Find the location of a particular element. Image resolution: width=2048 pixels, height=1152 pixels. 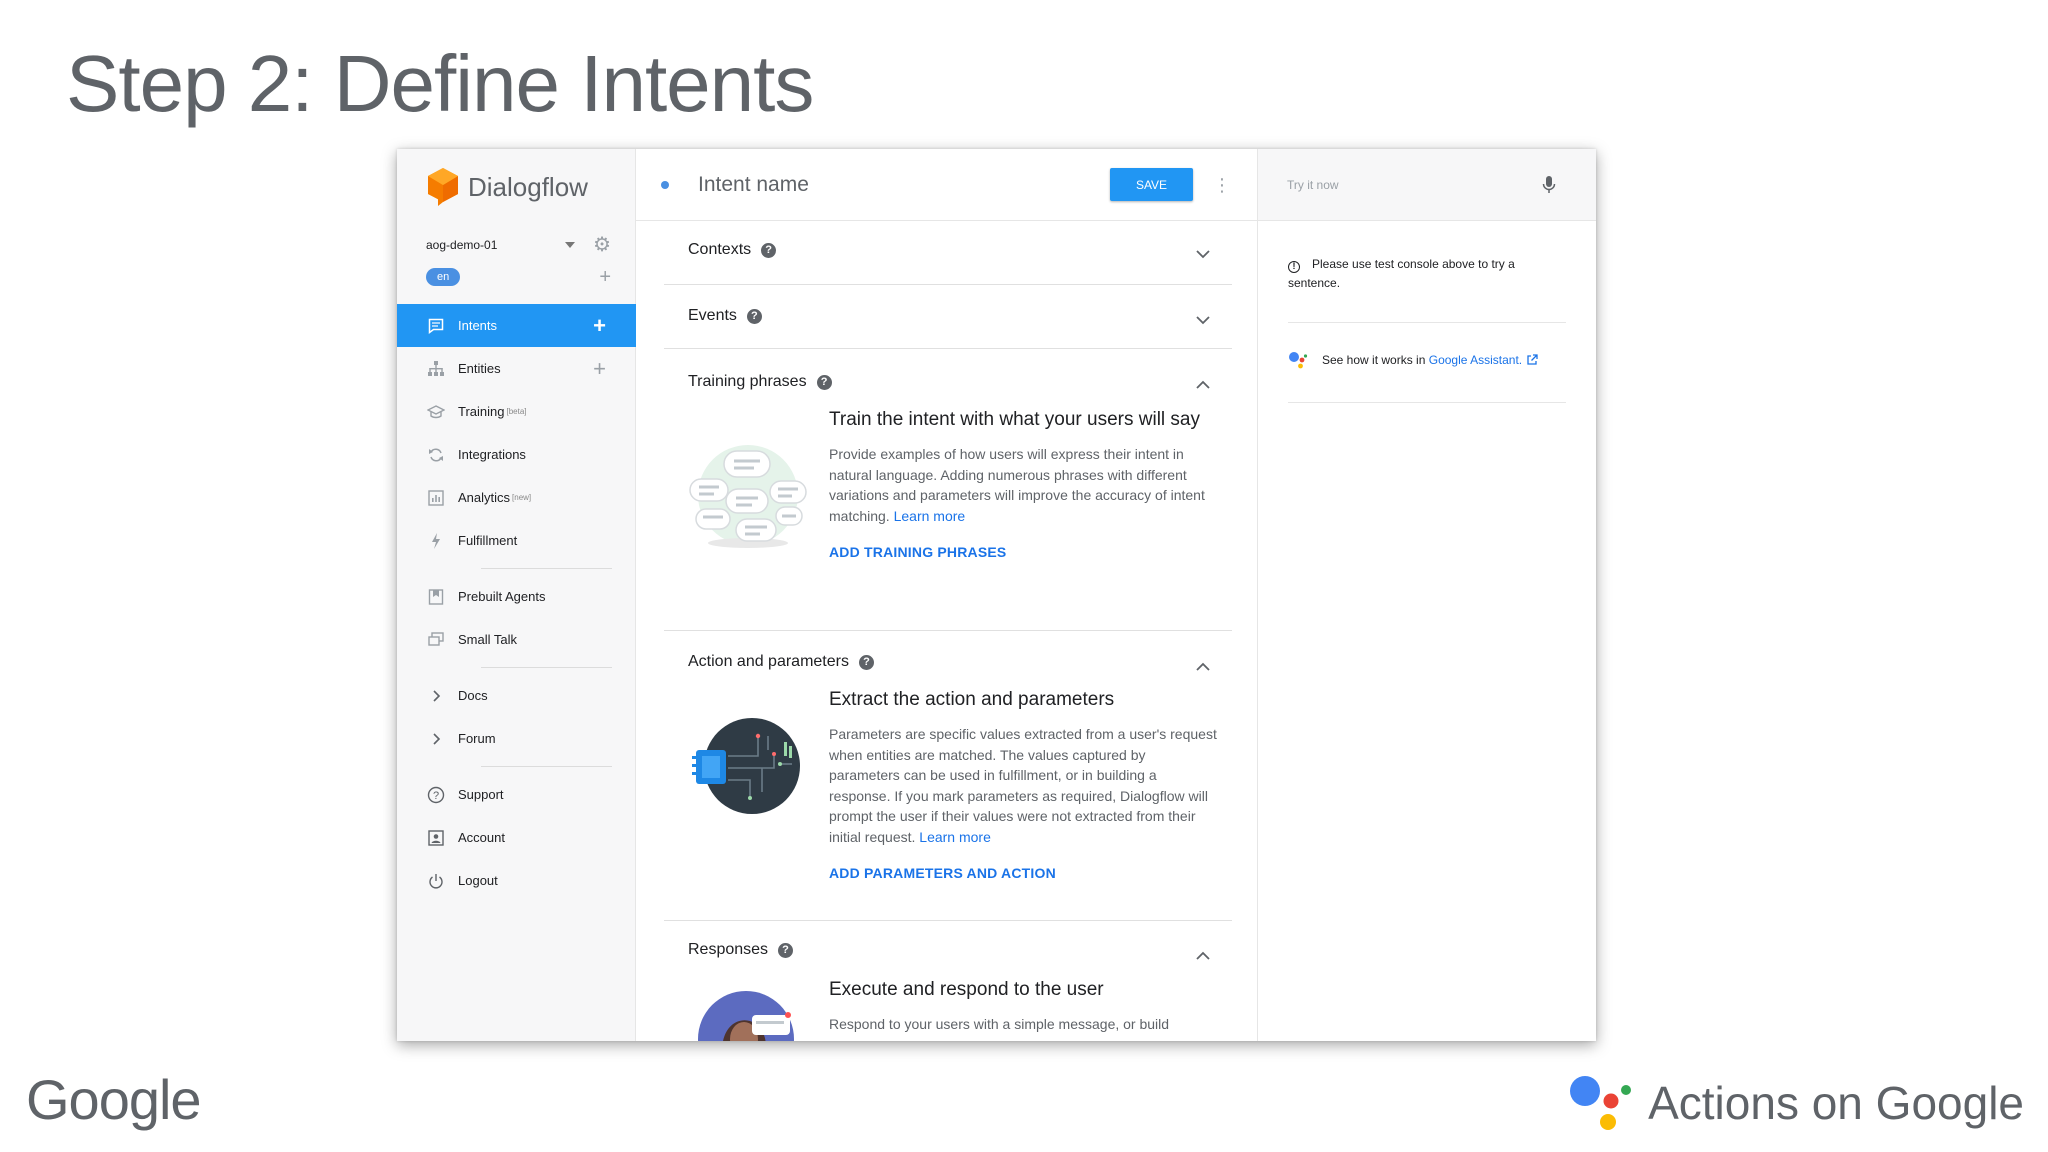

intent-name-input: Intent name is located at coordinates (904, 185).